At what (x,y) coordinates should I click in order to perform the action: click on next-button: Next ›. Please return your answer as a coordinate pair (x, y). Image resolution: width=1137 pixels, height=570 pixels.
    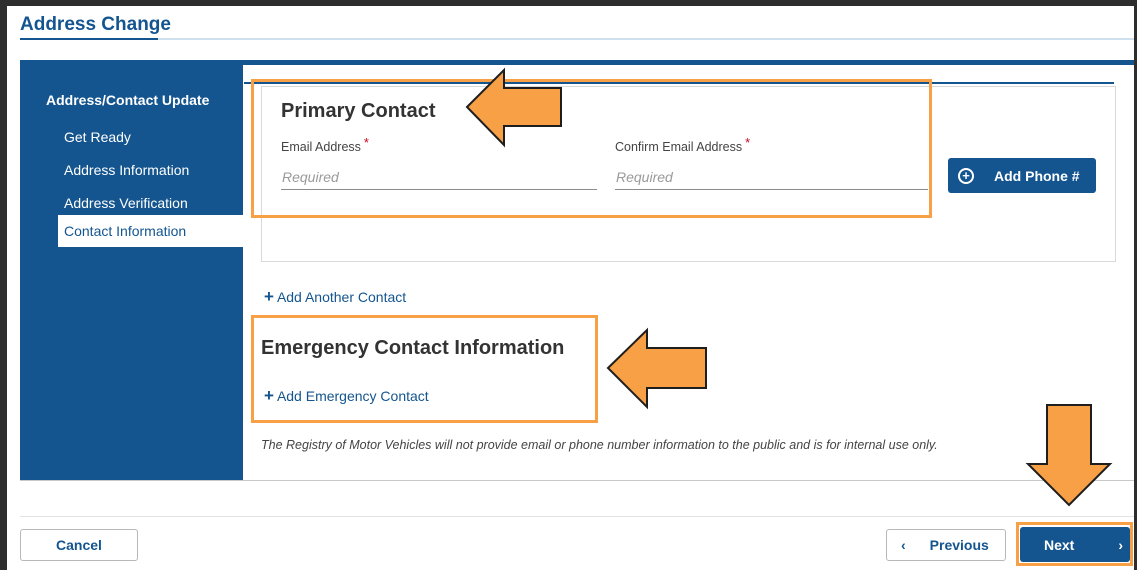
    Looking at the image, I should click on (1075, 544).